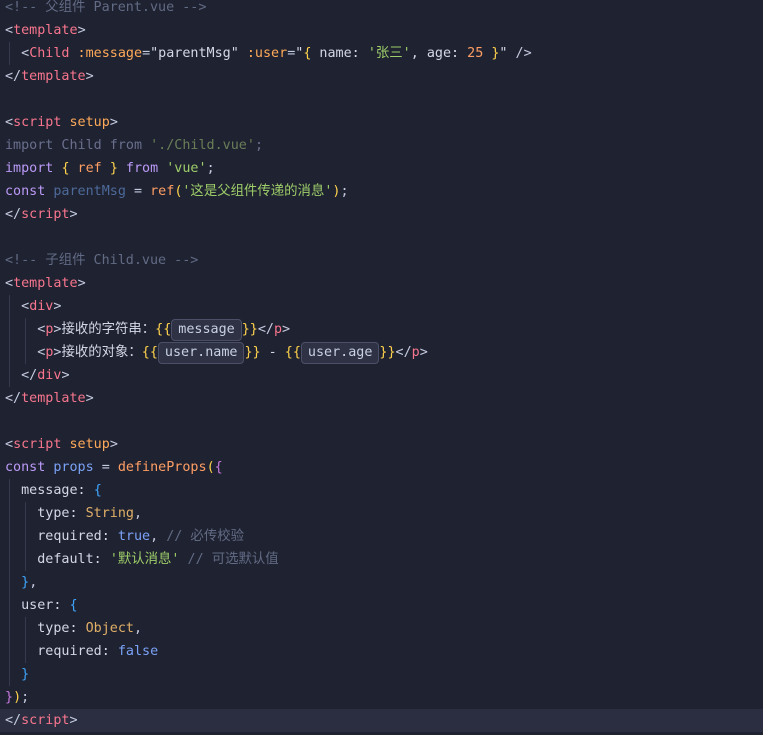  Describe the element at coordinates (381, 375) in the screenshot. I see `code-line: </div>` at that location.